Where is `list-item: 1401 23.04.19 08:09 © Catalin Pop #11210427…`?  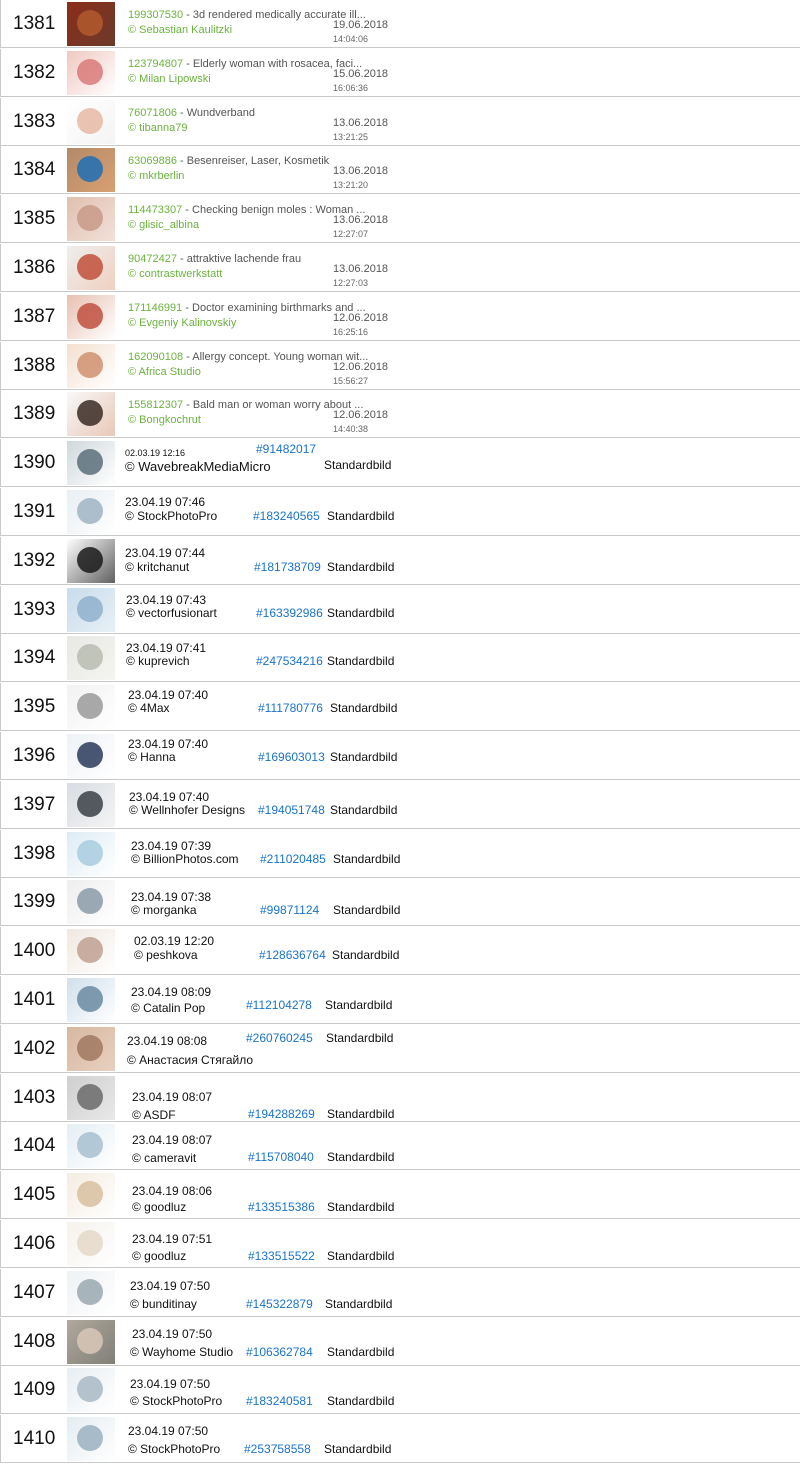
list-item: 1401 23.04.19 08:09 © Catalin Pop #11210427… is located at coordinates (400, 1000).